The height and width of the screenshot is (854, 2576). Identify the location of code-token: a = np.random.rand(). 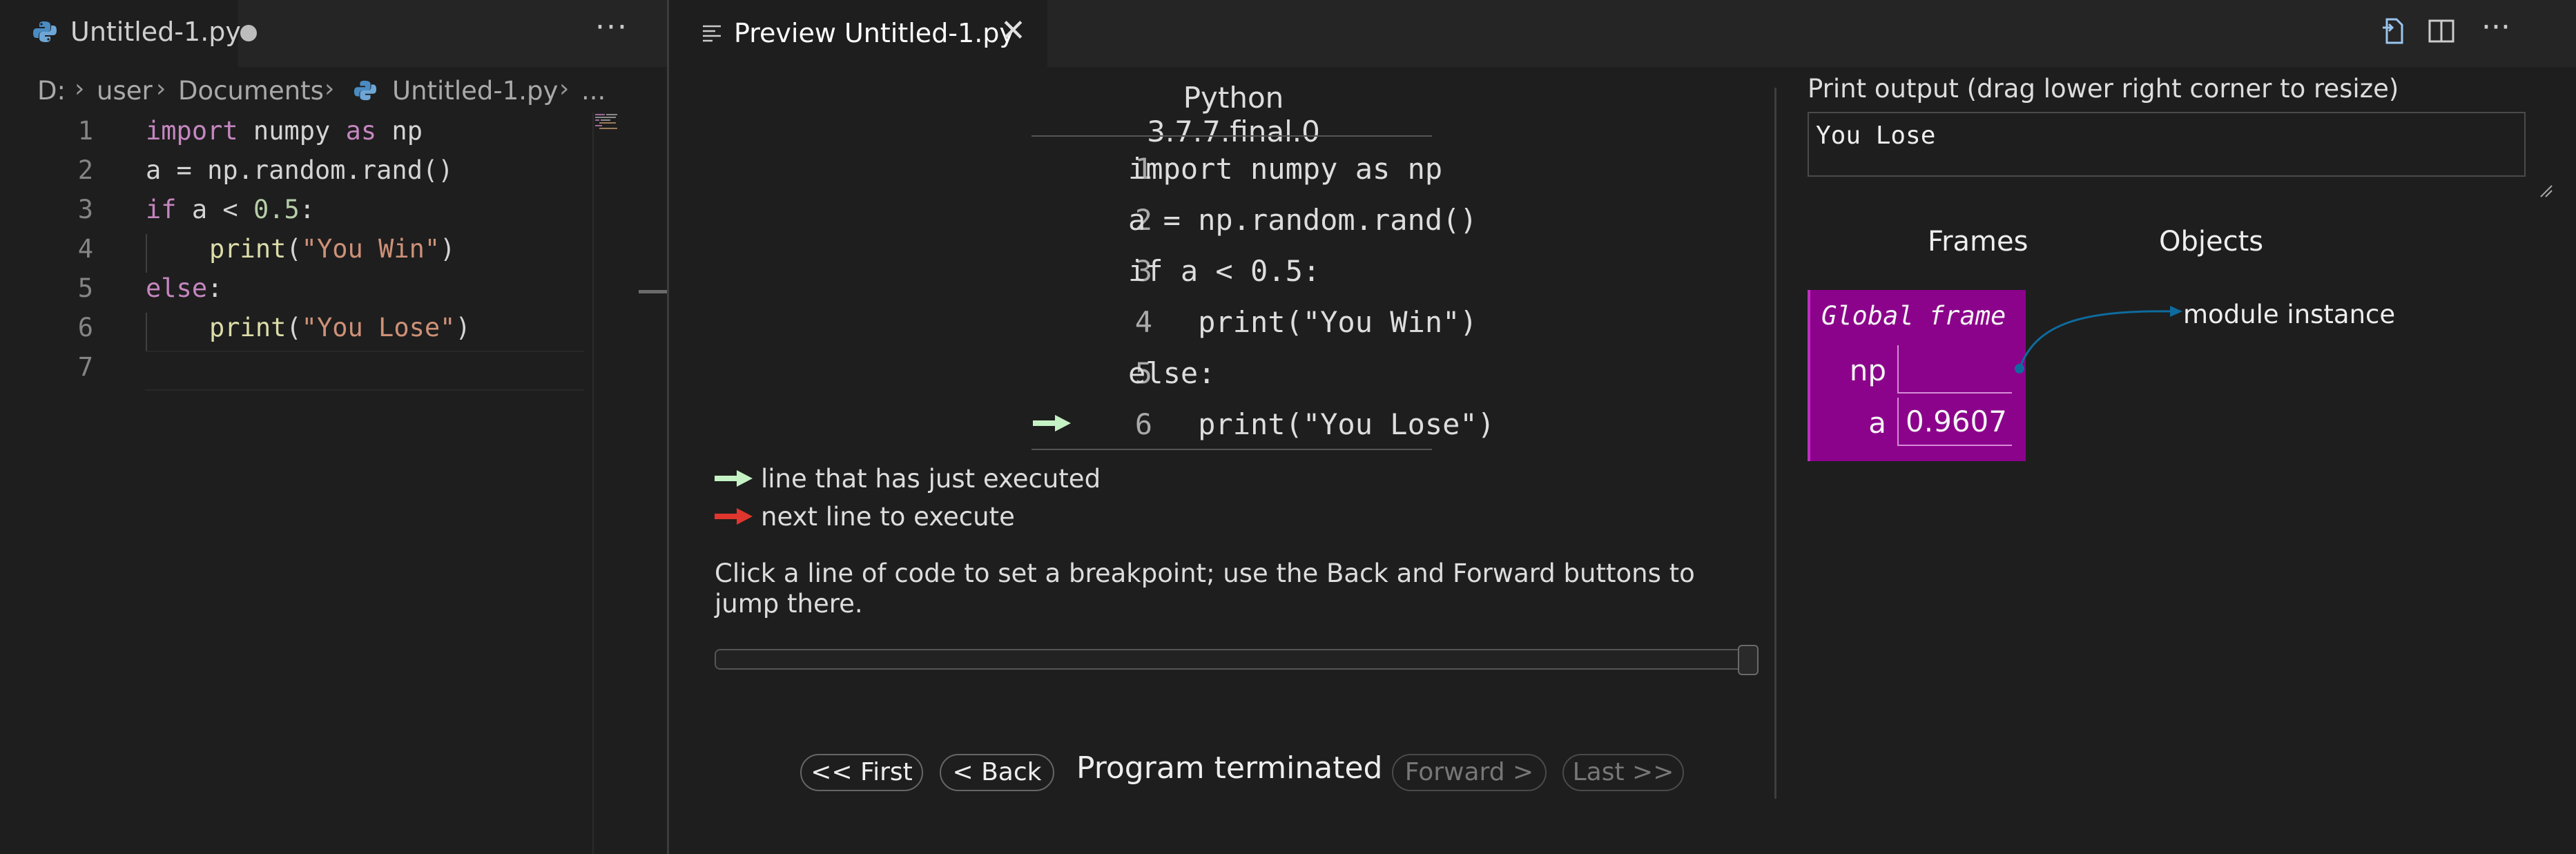
(300, 170).